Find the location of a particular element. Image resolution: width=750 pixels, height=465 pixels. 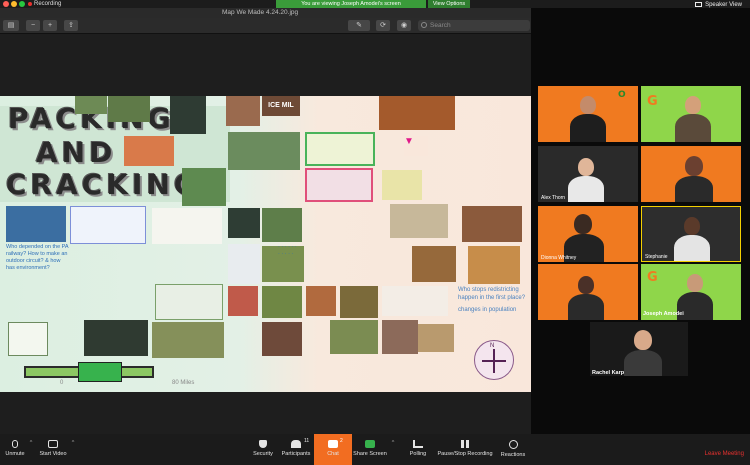

participant-name: Stephanie is located at coordinates (656, 257).